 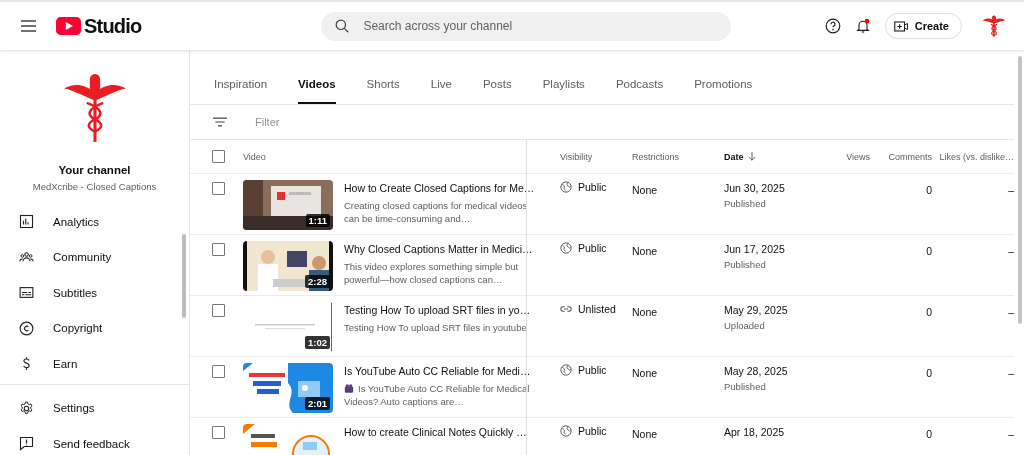 What do you see at coordinates (317, 342) in the screenshot?
I see `duration-badge: 1:02` at bounding box center [317, 342].